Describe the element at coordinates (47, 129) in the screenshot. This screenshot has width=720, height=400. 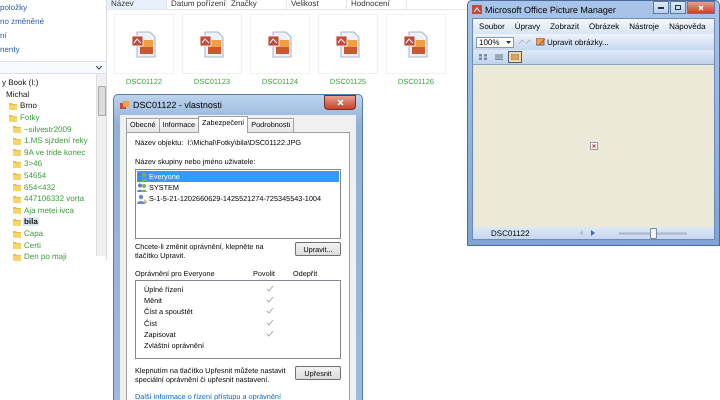
I see `tree-item: ~silvestr2009` at that location.